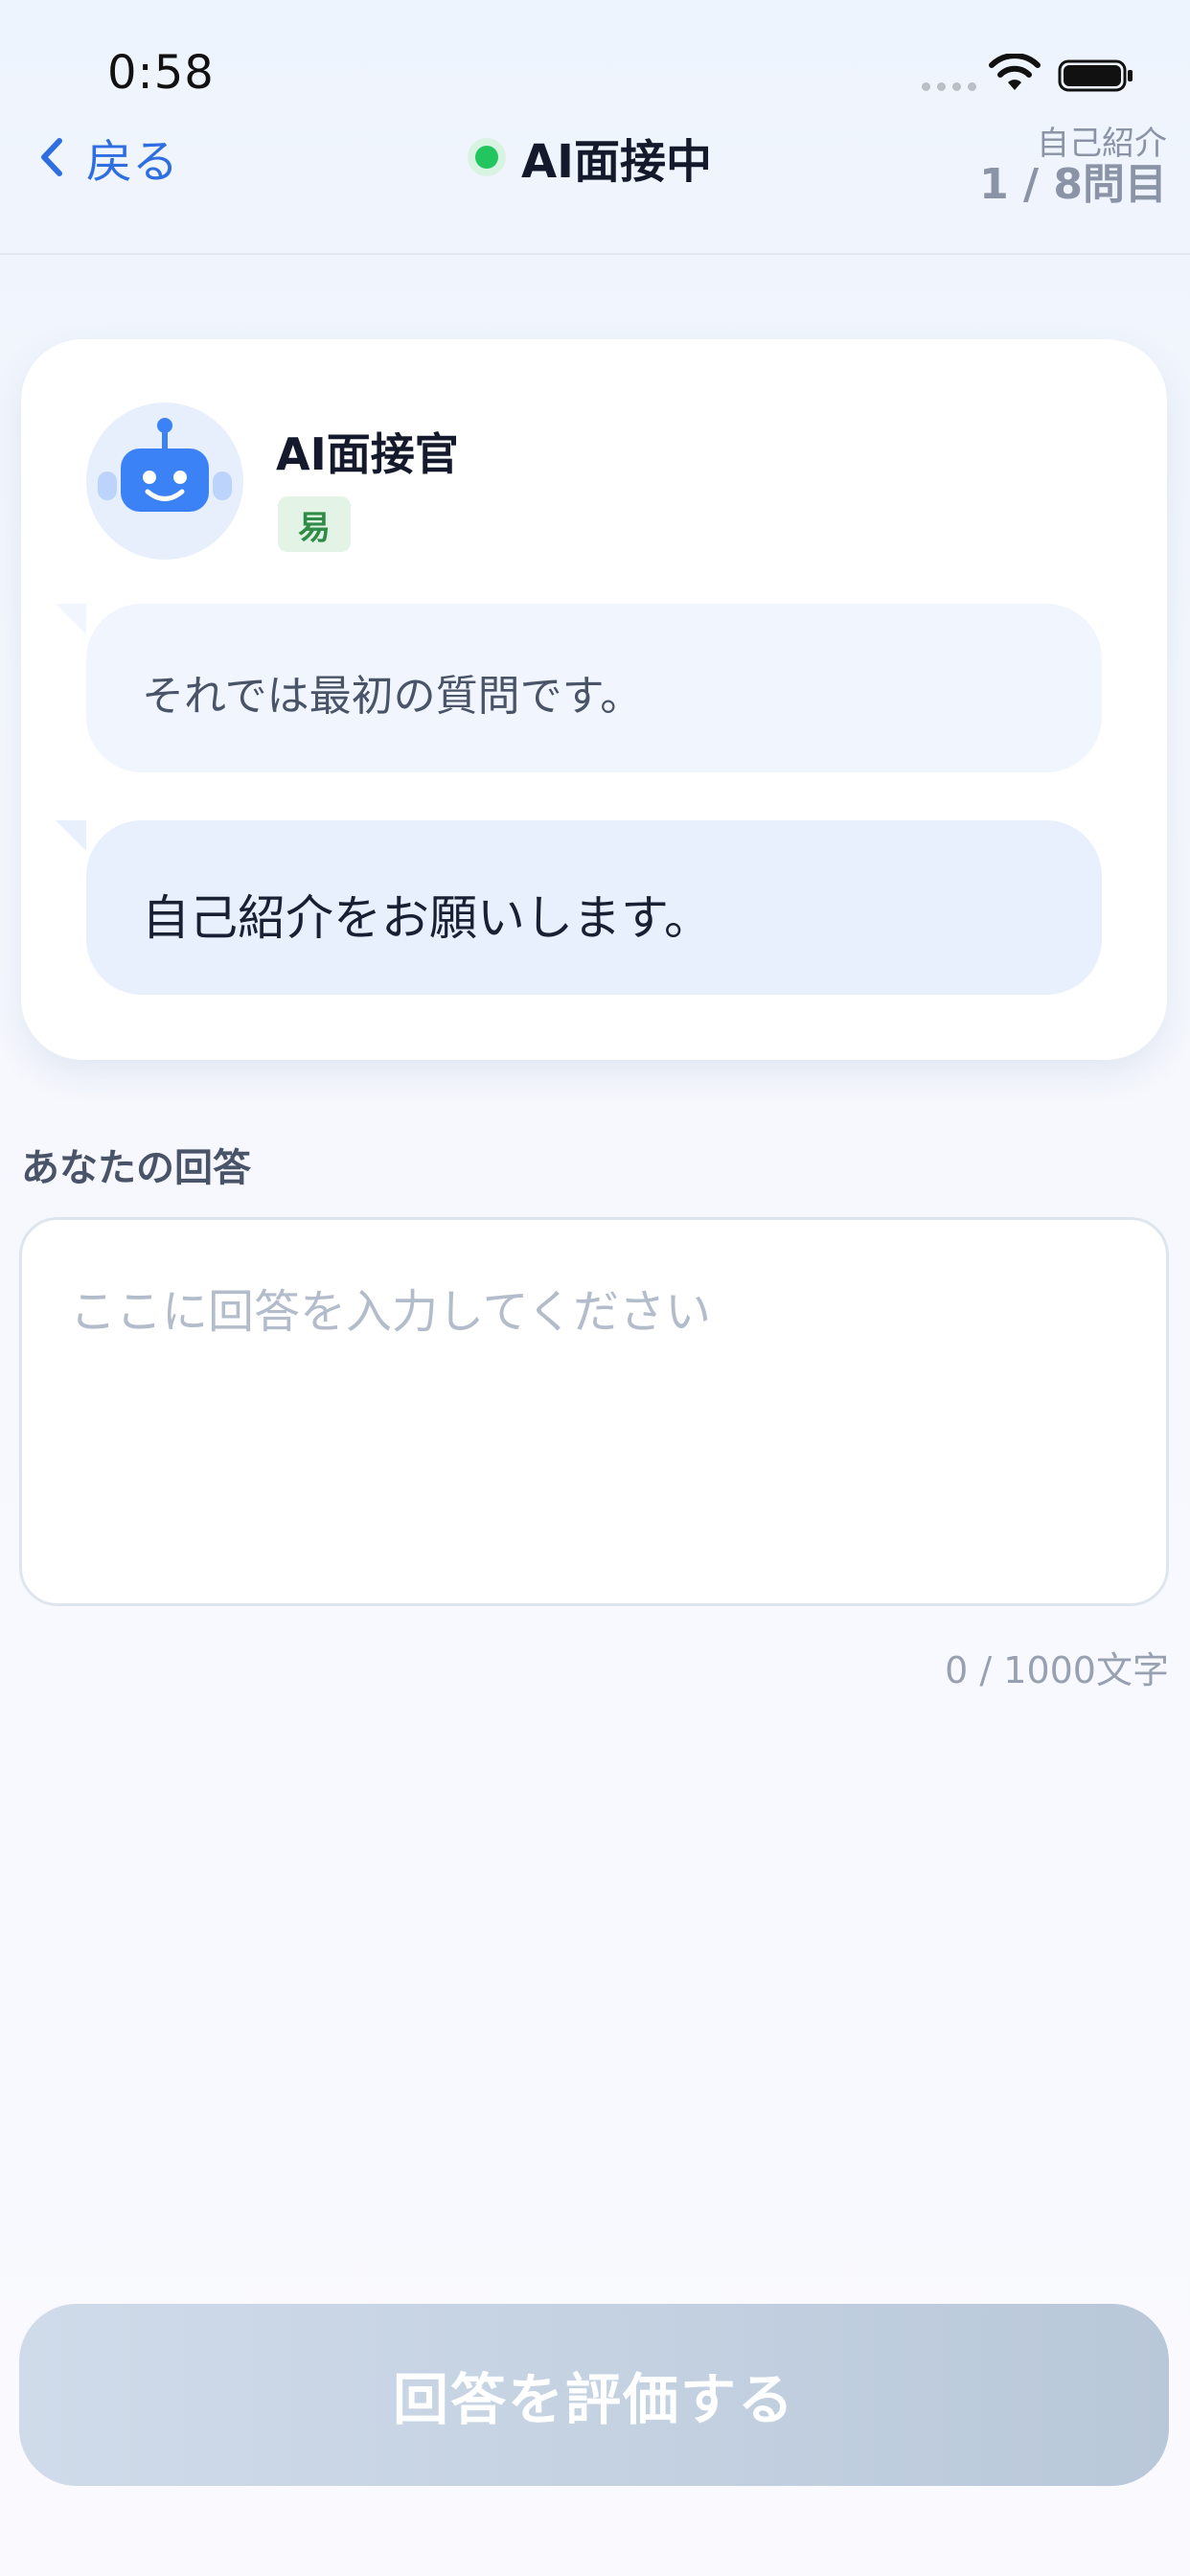  What do you see at coordinates (315, 524) in the screenshot?
I see `difficulty-badge: 易` at bounding box center [315, 524].